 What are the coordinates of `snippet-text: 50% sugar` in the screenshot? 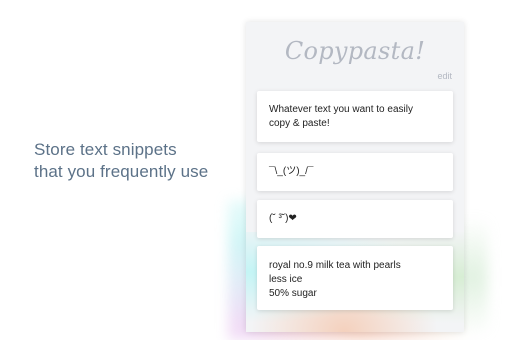 It's located at (293, 293).